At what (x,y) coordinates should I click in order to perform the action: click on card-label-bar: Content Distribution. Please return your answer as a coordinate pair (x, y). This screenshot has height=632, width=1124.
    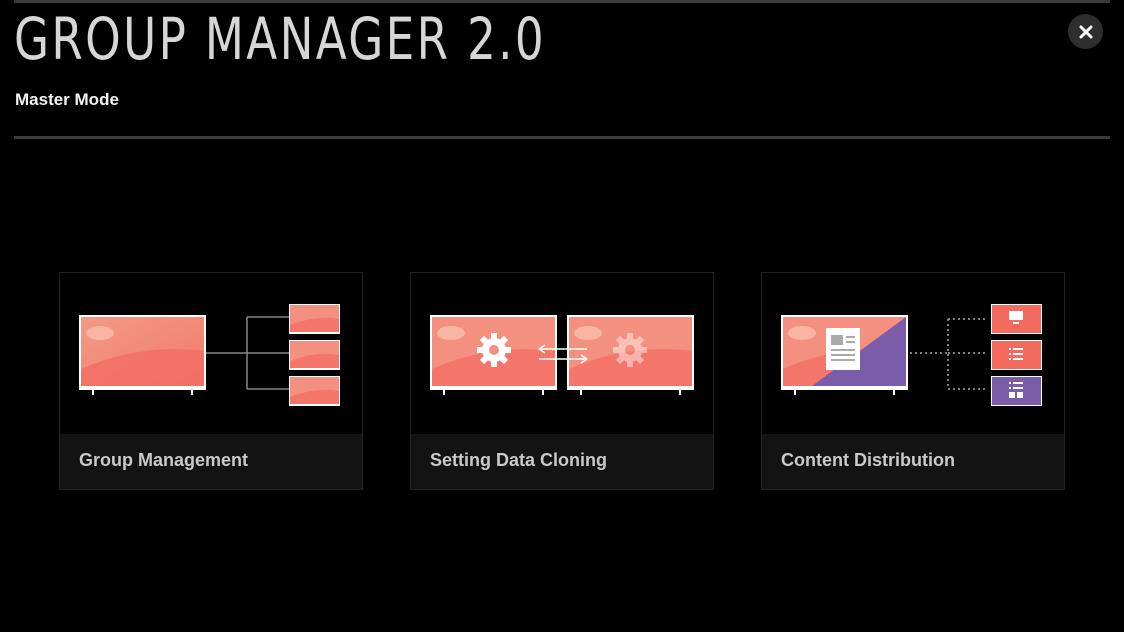
    Looking at the image, I should click on (913, 461).